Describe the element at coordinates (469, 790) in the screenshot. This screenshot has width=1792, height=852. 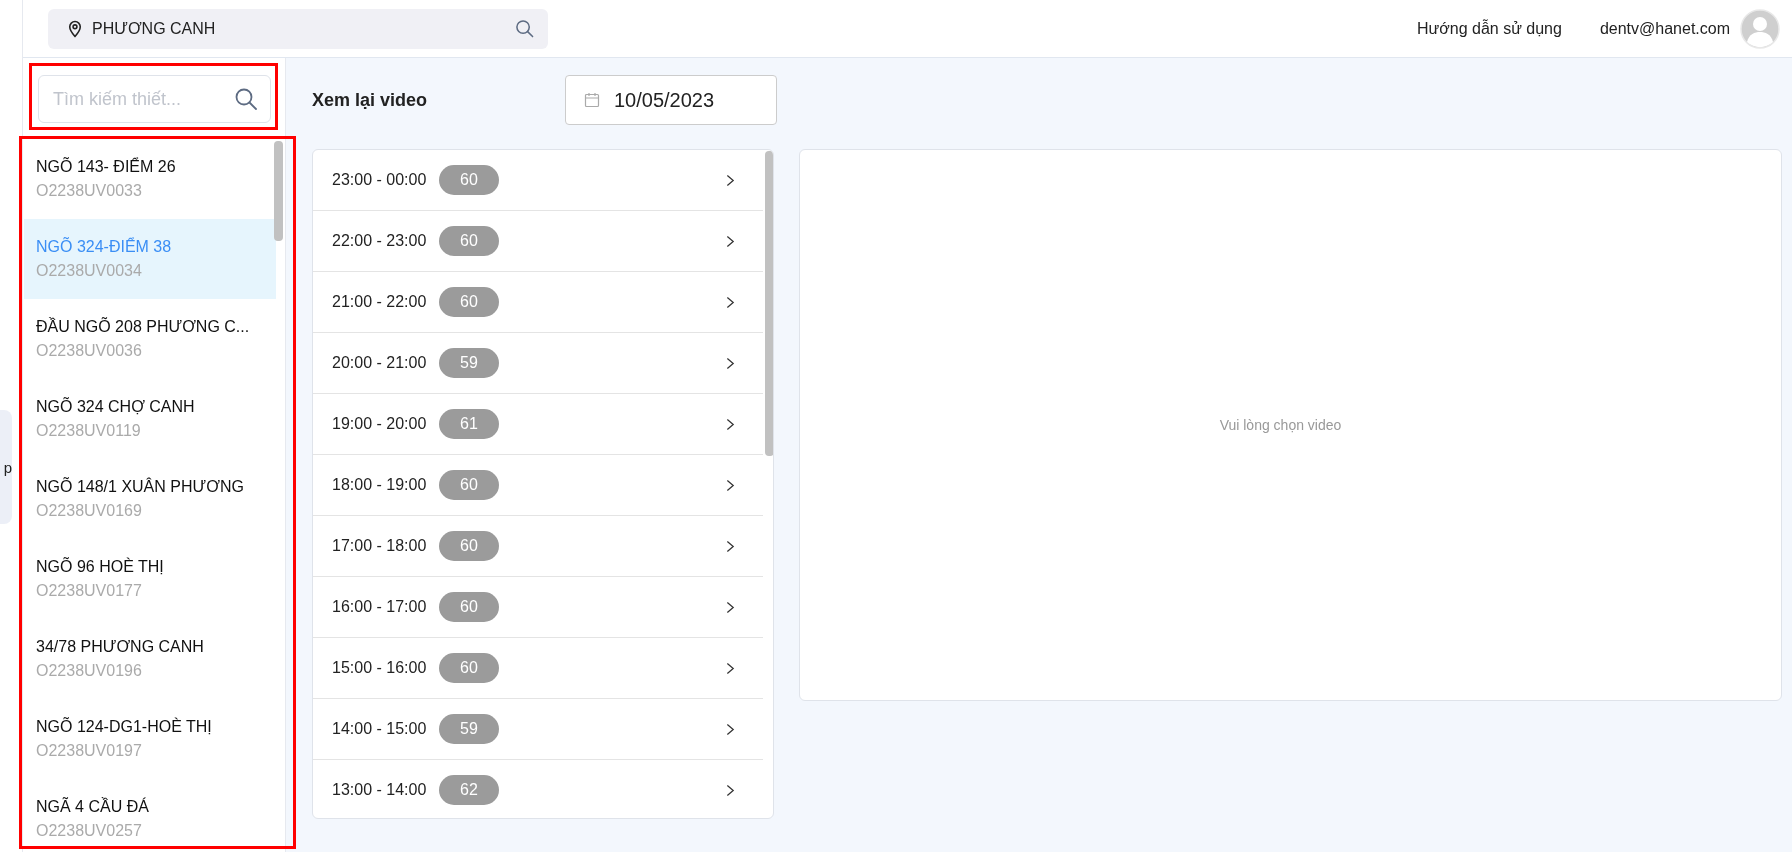
I see `video-count-badge: 62` at that location.